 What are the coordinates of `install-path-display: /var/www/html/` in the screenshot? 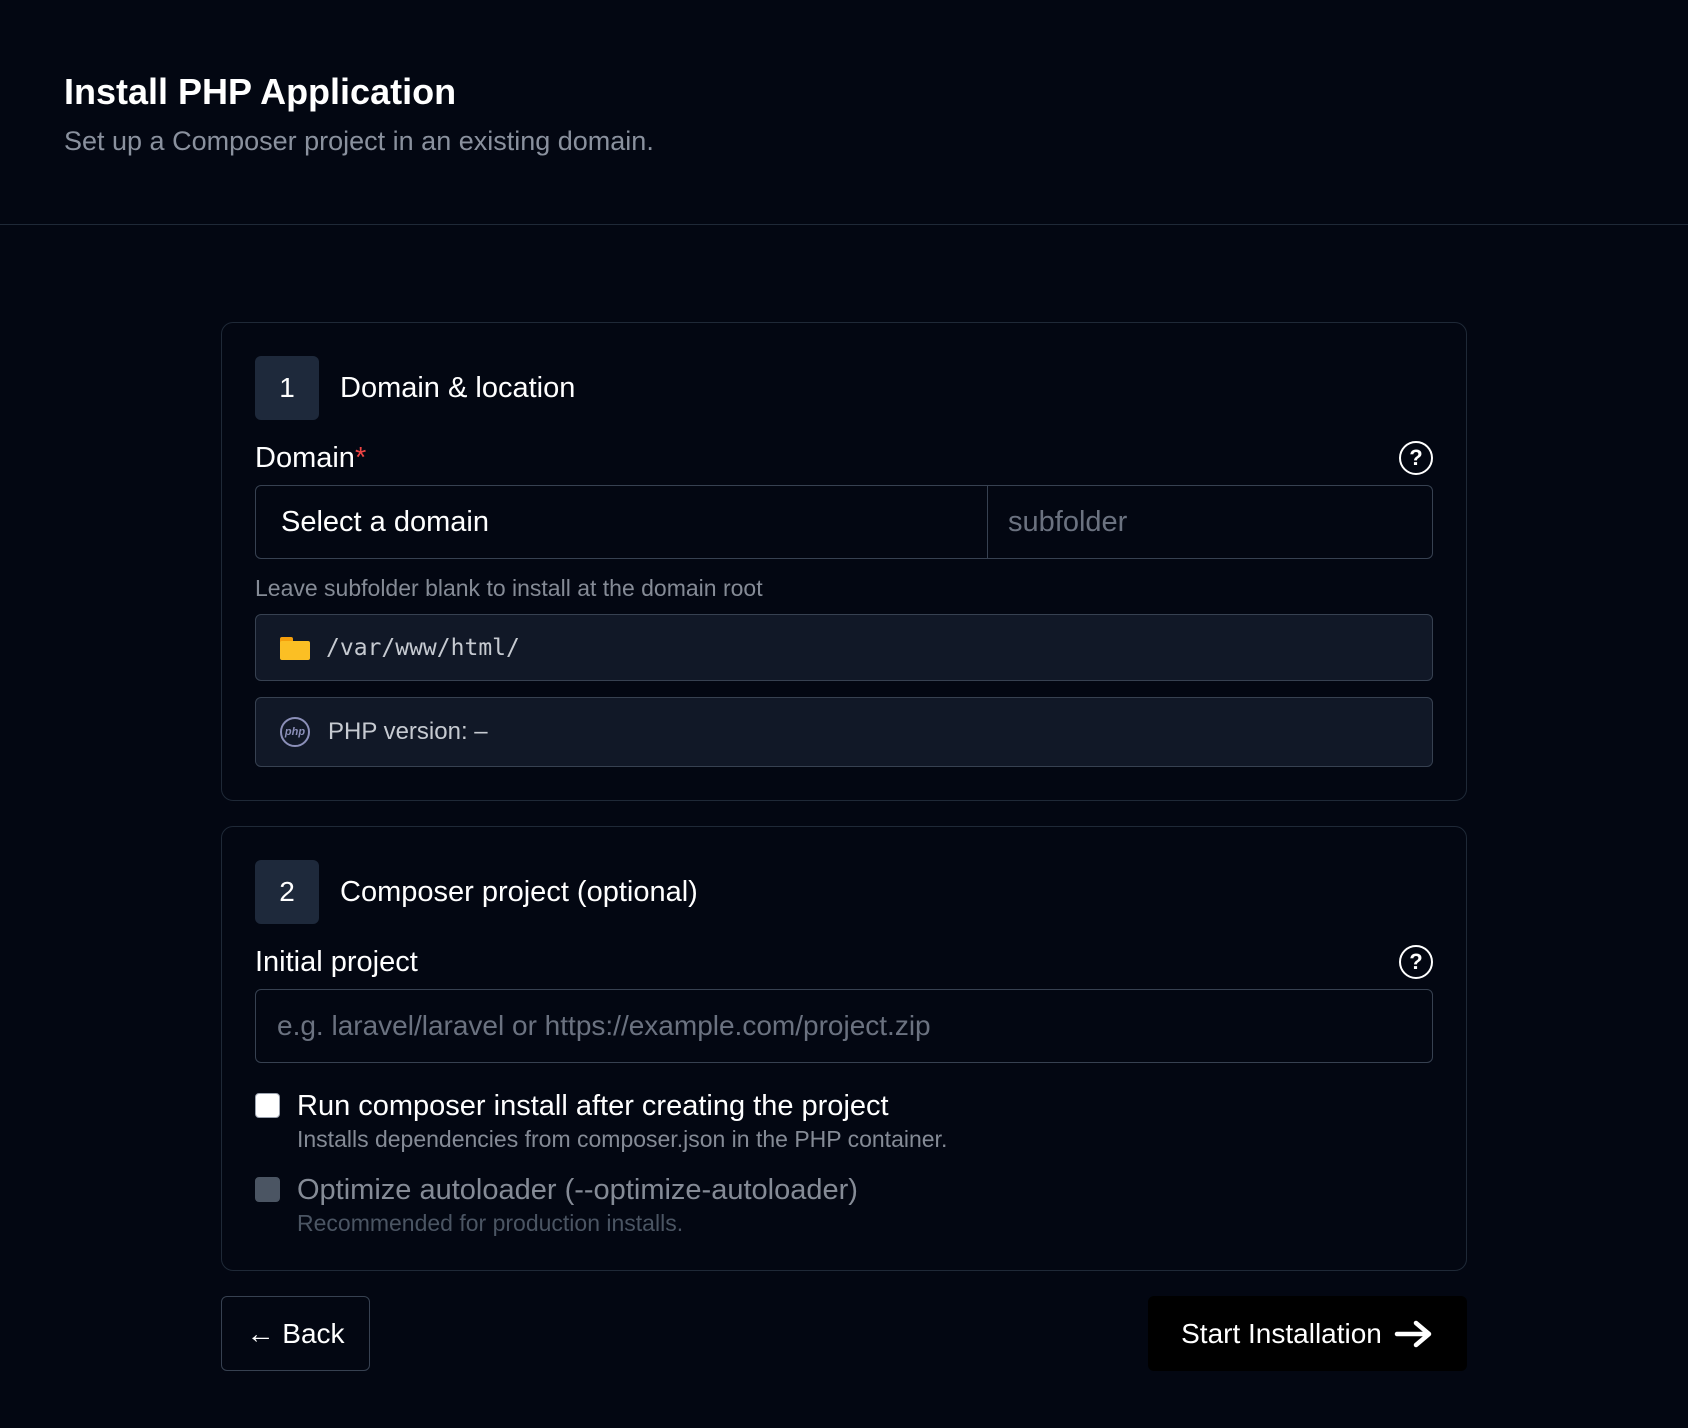 It's located at (844, 647).